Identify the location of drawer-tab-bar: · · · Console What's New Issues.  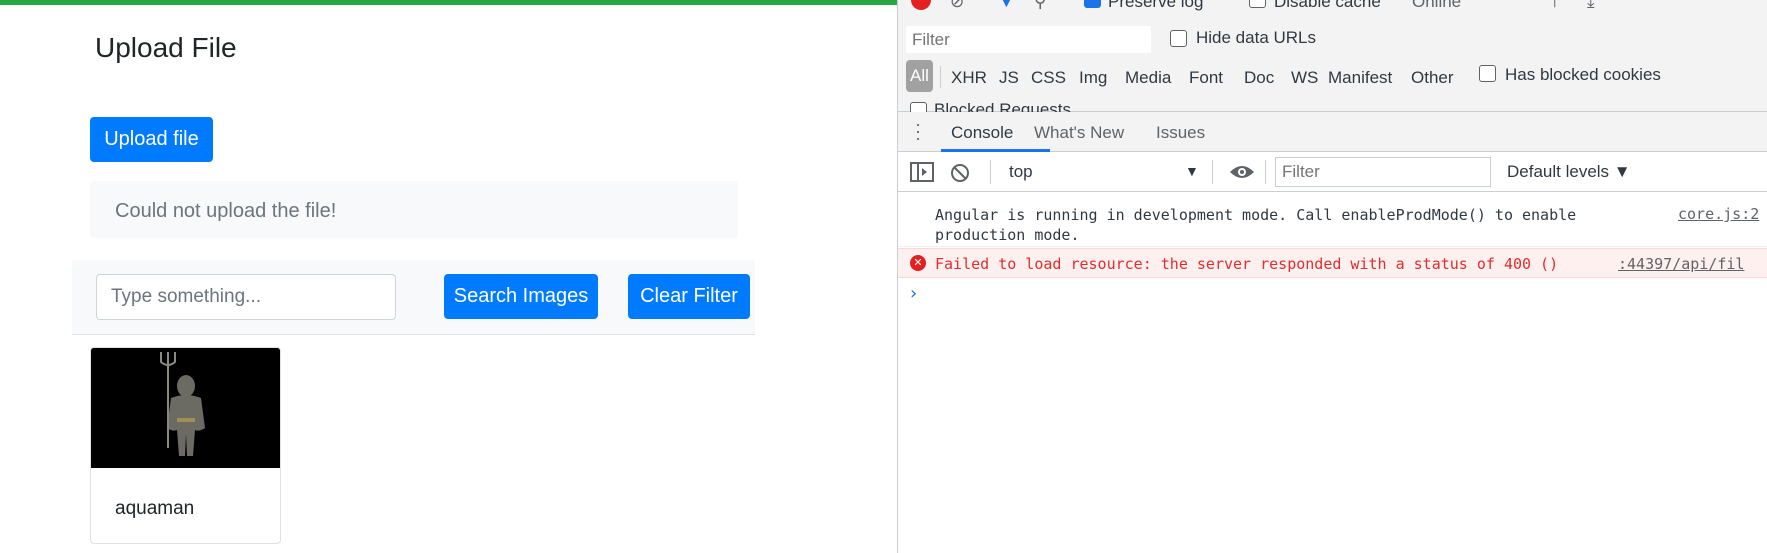
(1332, 132).